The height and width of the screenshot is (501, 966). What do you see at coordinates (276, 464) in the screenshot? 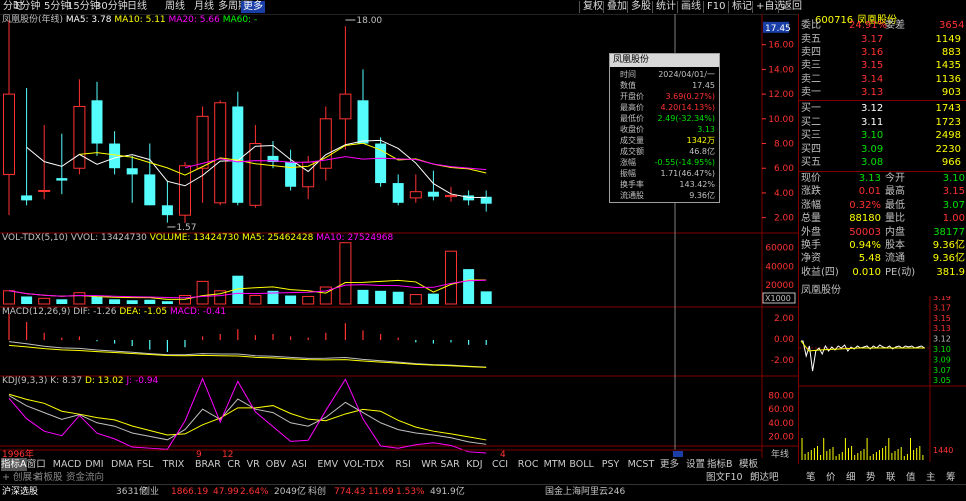
I see `indicator-tab: OBV` at bounding box center [276, 464].